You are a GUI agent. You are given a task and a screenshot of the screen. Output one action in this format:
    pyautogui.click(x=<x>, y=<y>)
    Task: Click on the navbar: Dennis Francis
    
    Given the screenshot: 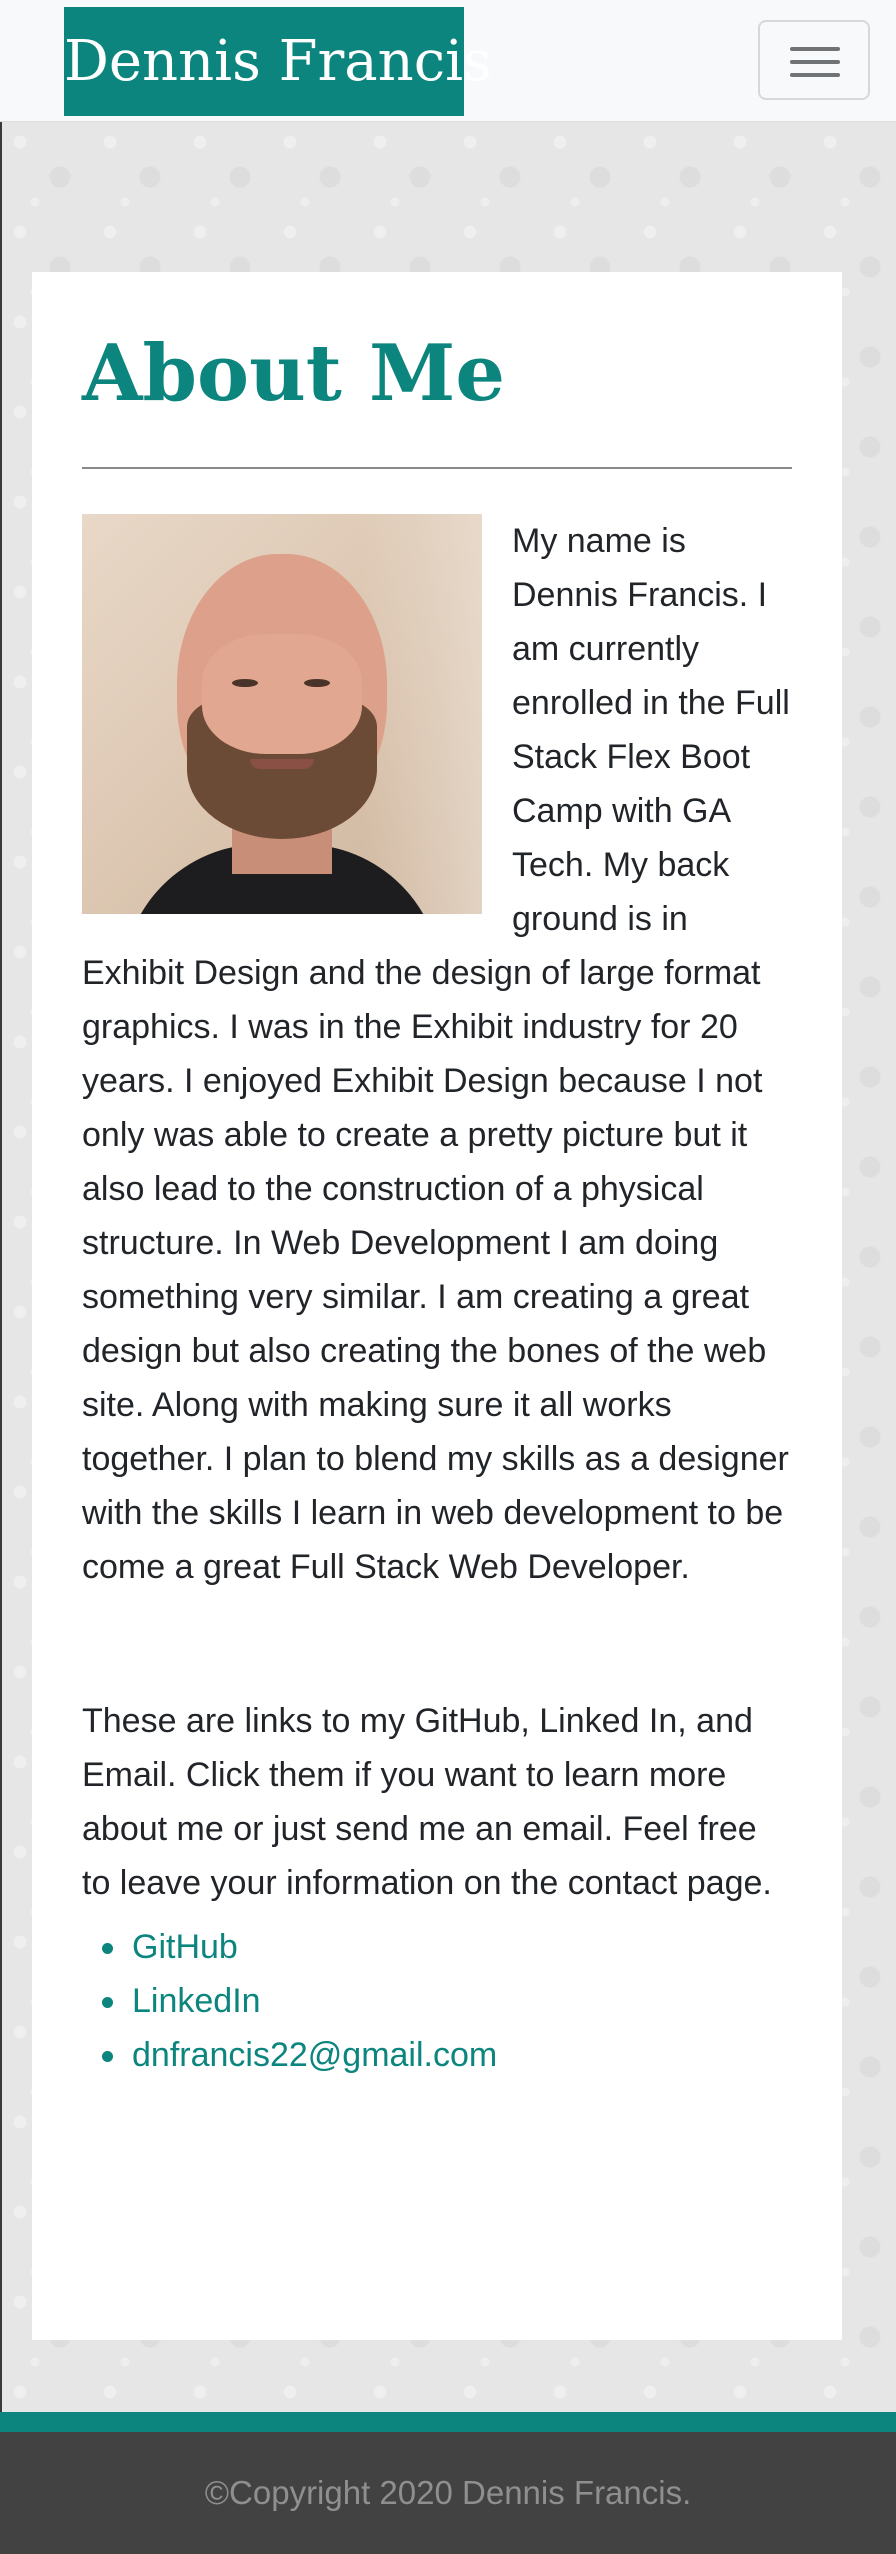 What is the action you would take?
    pyautogui.click(x=448, y=61)
    